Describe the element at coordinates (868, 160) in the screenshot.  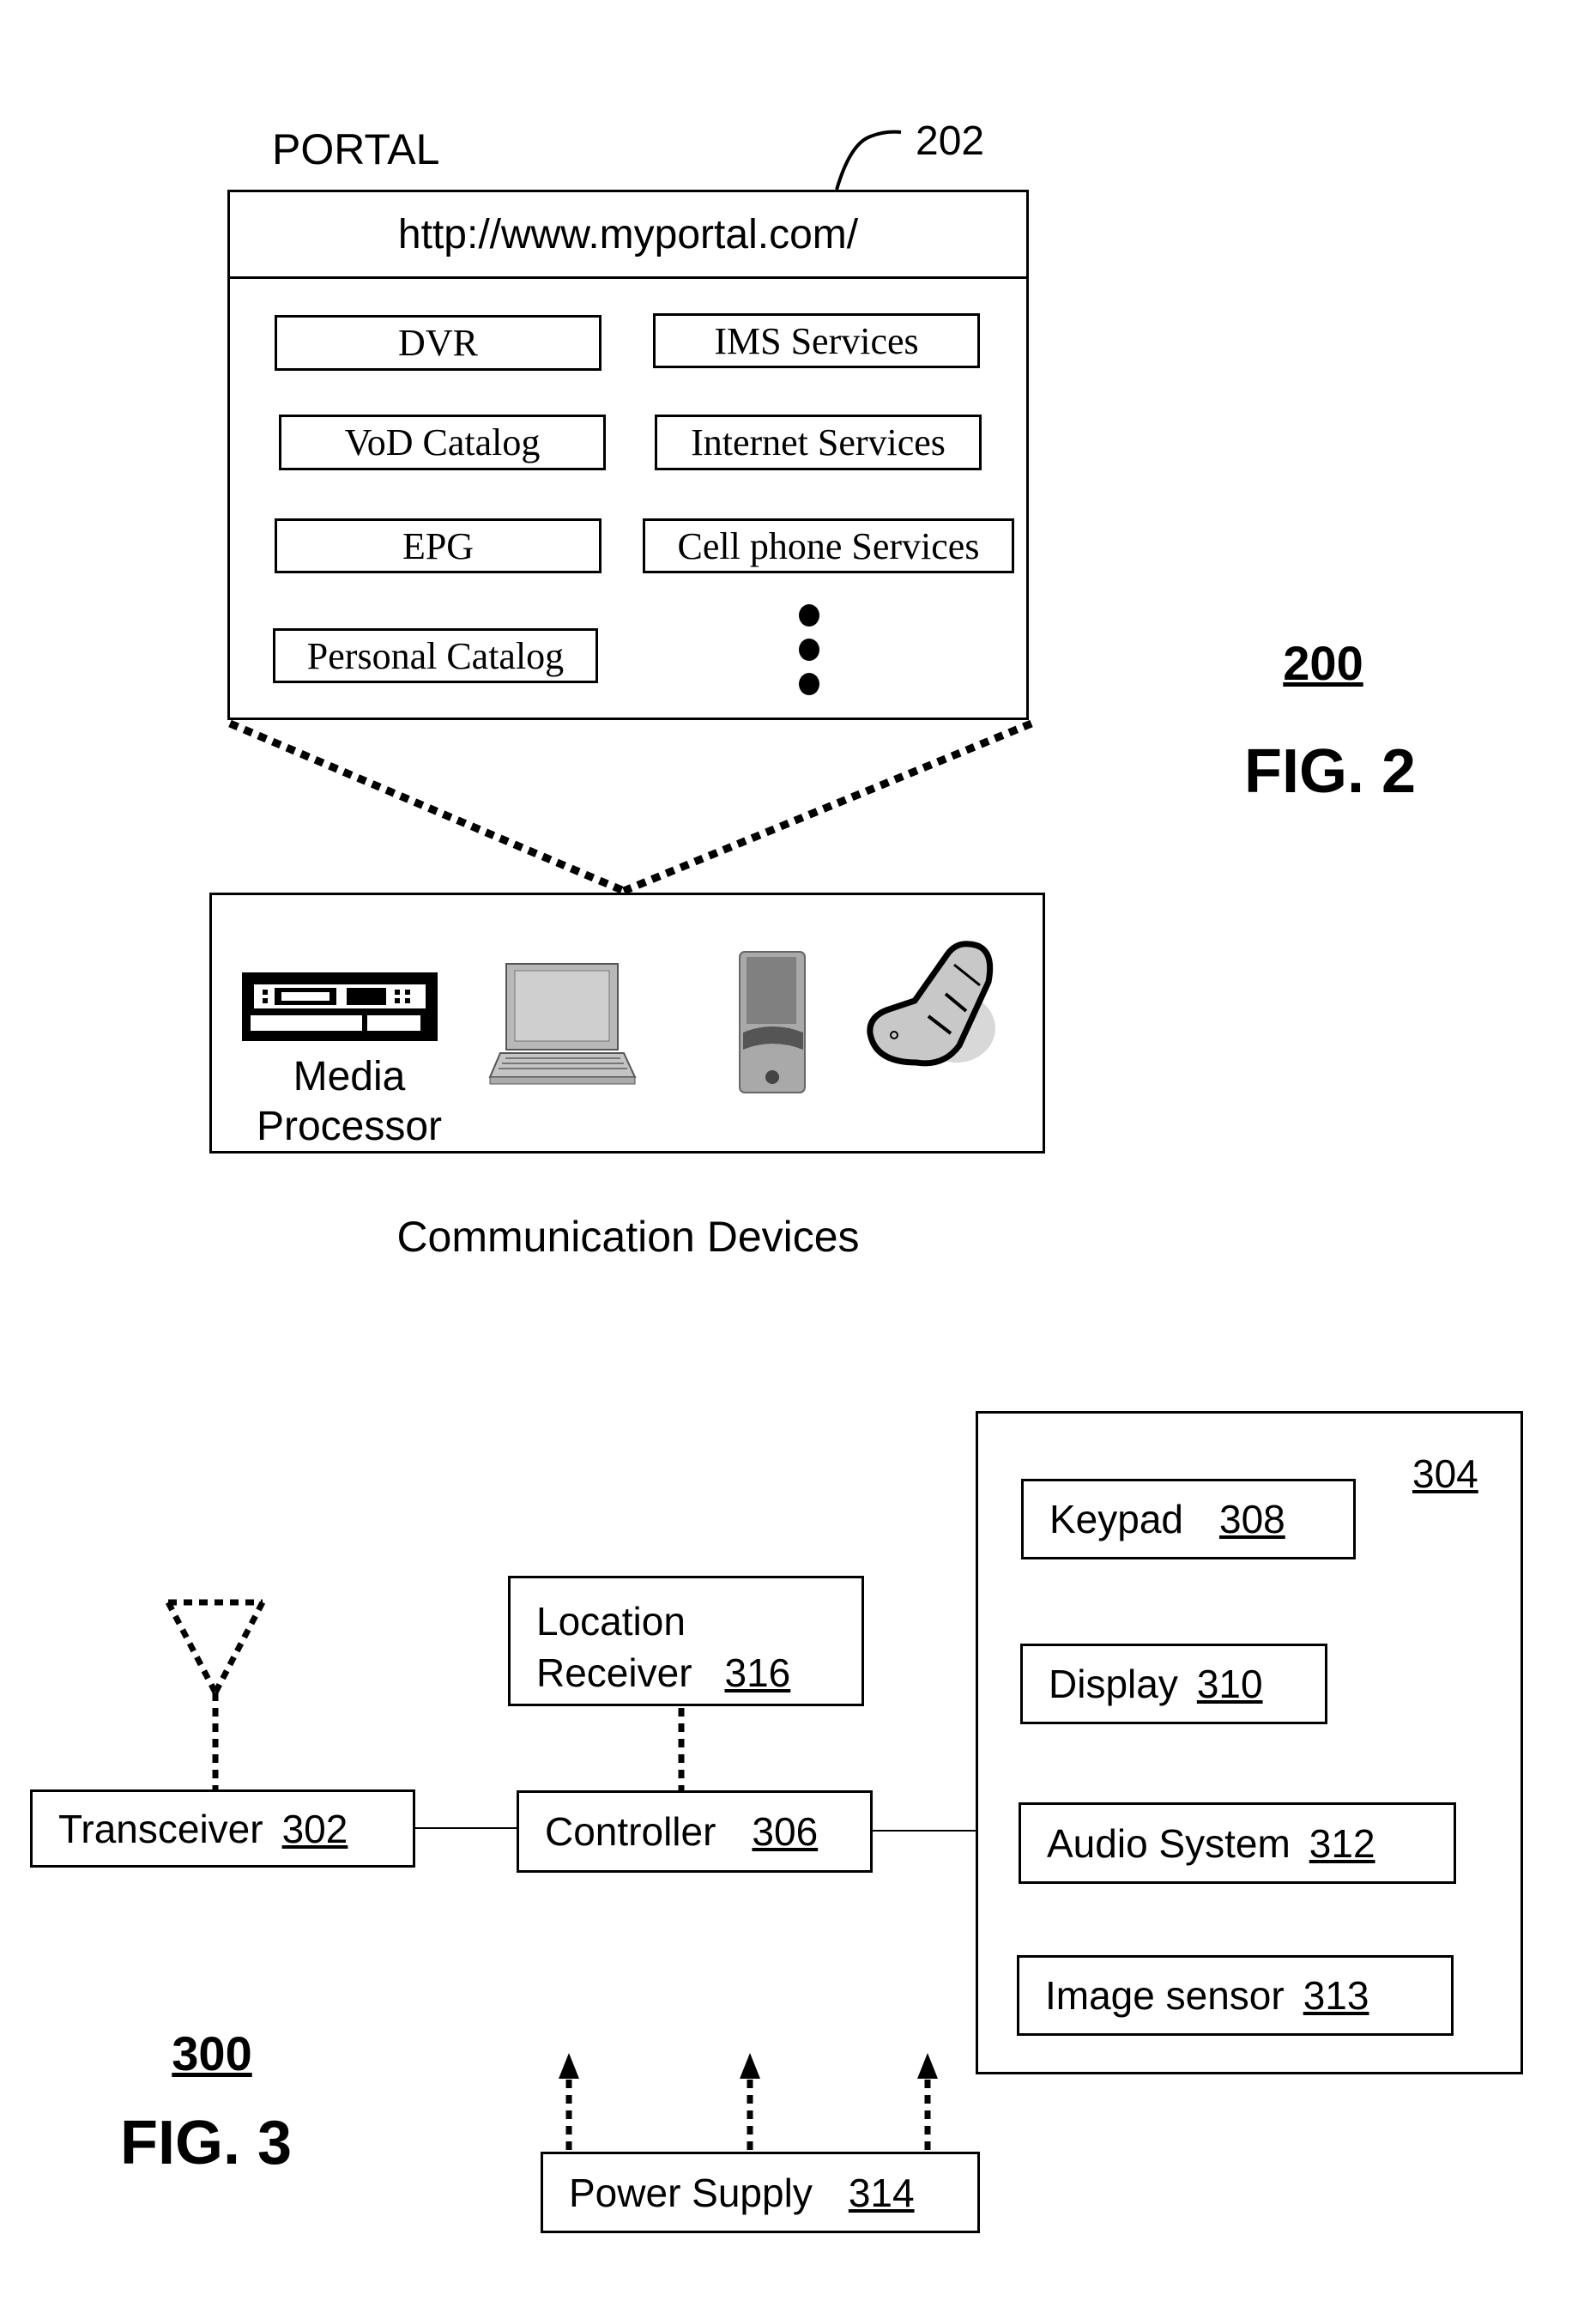
I see `portal-ref-leader-line` at that location.